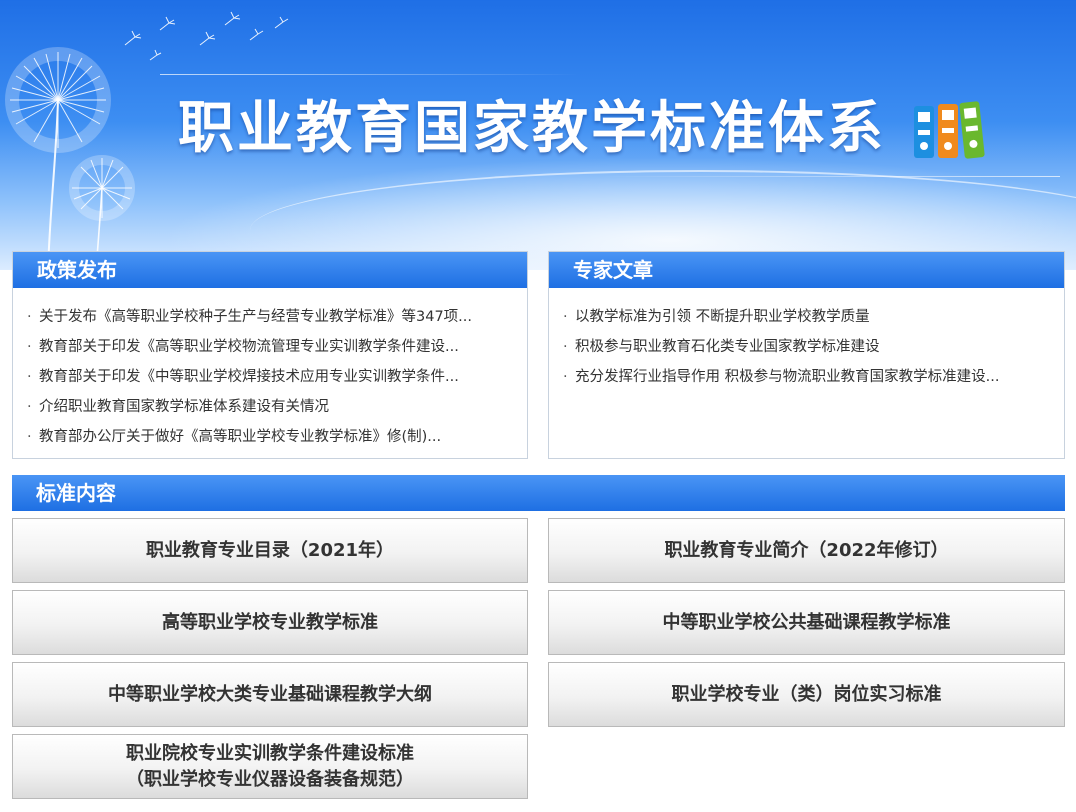  Describe the element at coordinates (270, 766) in the screenshot. I see `std-button-training-conditions: 职业院校专业实训教学条件建设标准 （职业学校专业仪器设备装备规范）` at that location.